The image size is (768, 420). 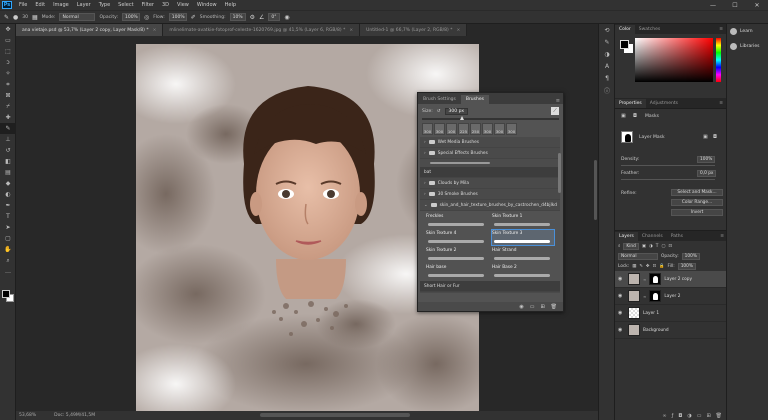 I want to click on recent-brush: 250, so click(x=475, y=129).